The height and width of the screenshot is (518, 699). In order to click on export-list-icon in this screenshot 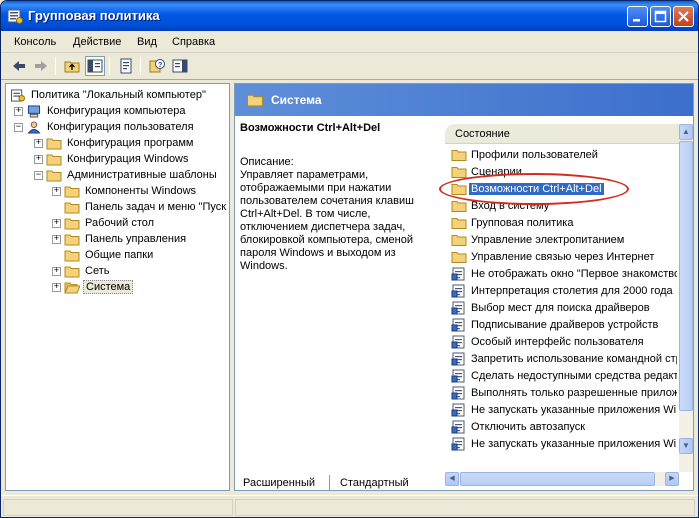, I will do `click(126, 66)`.